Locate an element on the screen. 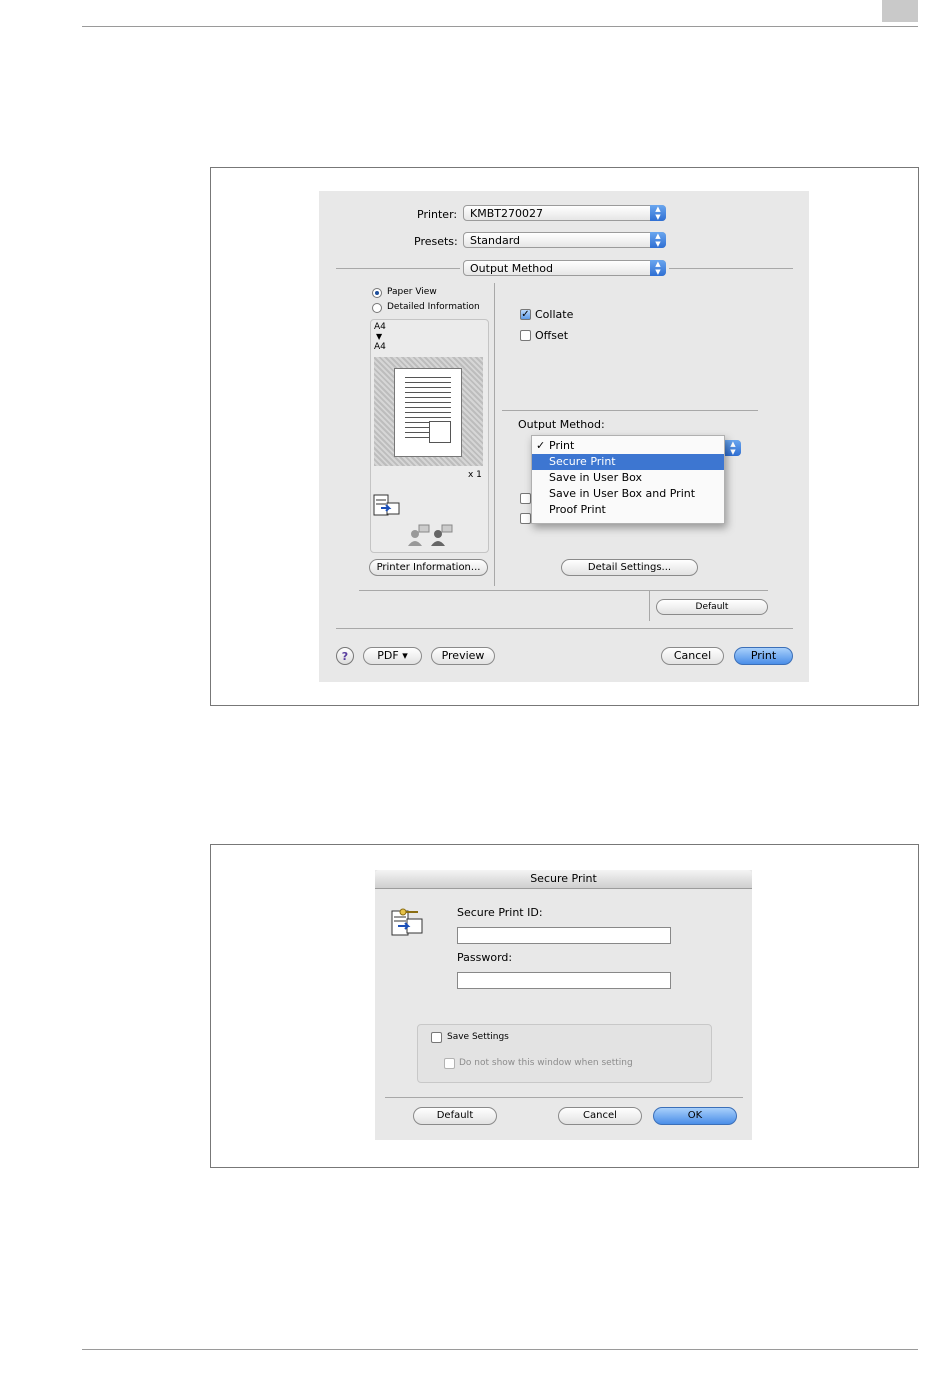 The image size is (950, 1379). output-method-label: Output Method: is located at coordinates (561, 424).